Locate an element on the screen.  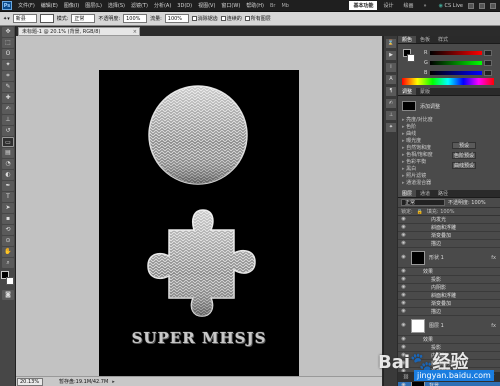
type-tool-icon: T is located at coordinates (8, 197).